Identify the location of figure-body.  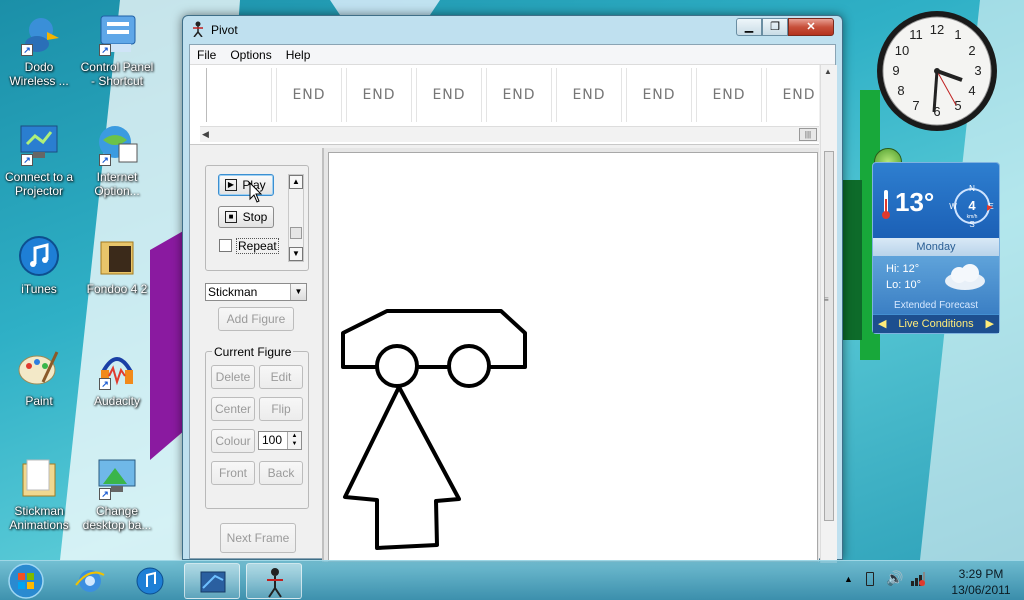
(402, 467).